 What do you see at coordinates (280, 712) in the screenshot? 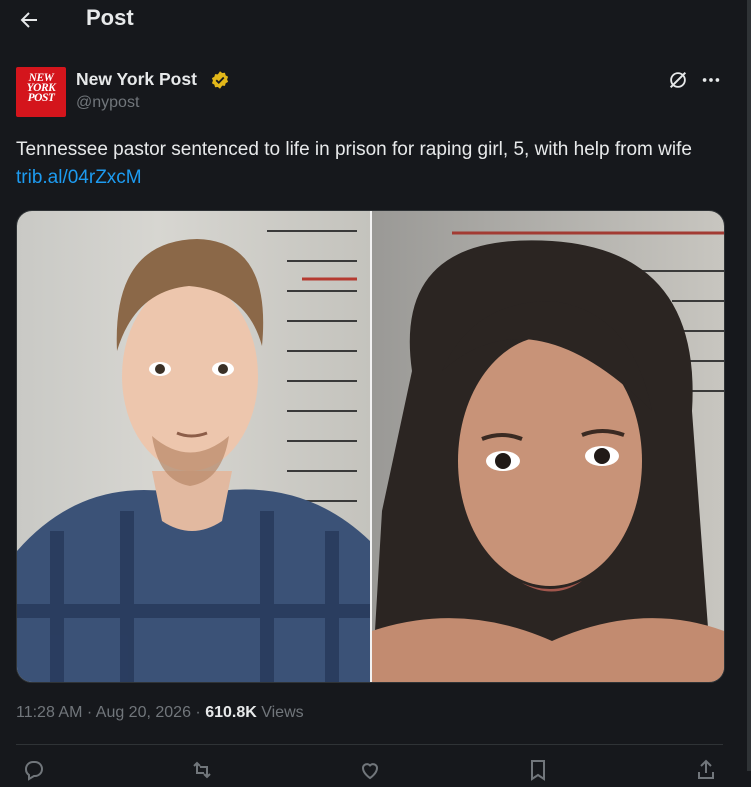
I see `views-label: Views` at bounding box center [280, 712].